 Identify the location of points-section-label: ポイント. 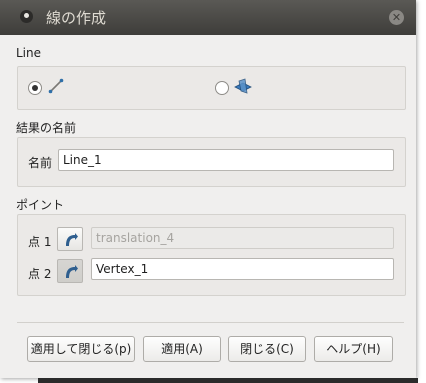
(40, 205).